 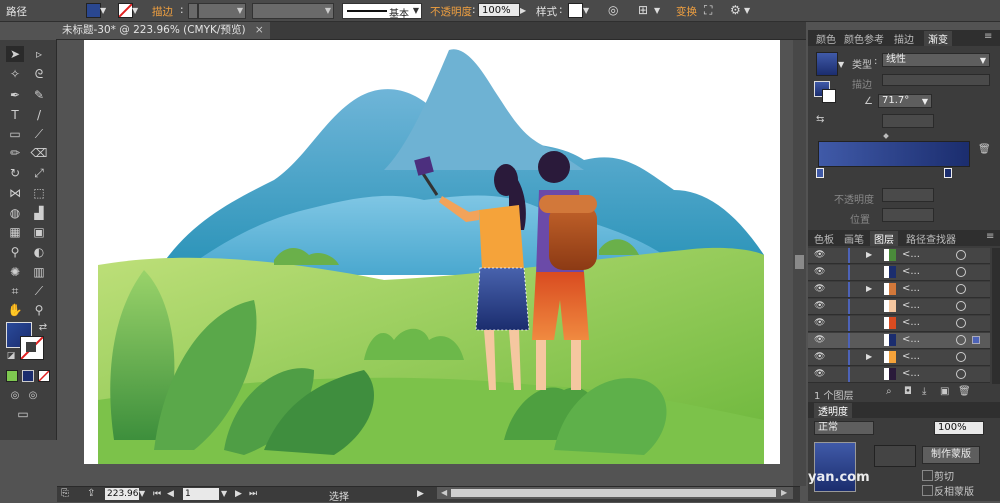 I want to click on gradient-position-field, so click(x=908, y=215).